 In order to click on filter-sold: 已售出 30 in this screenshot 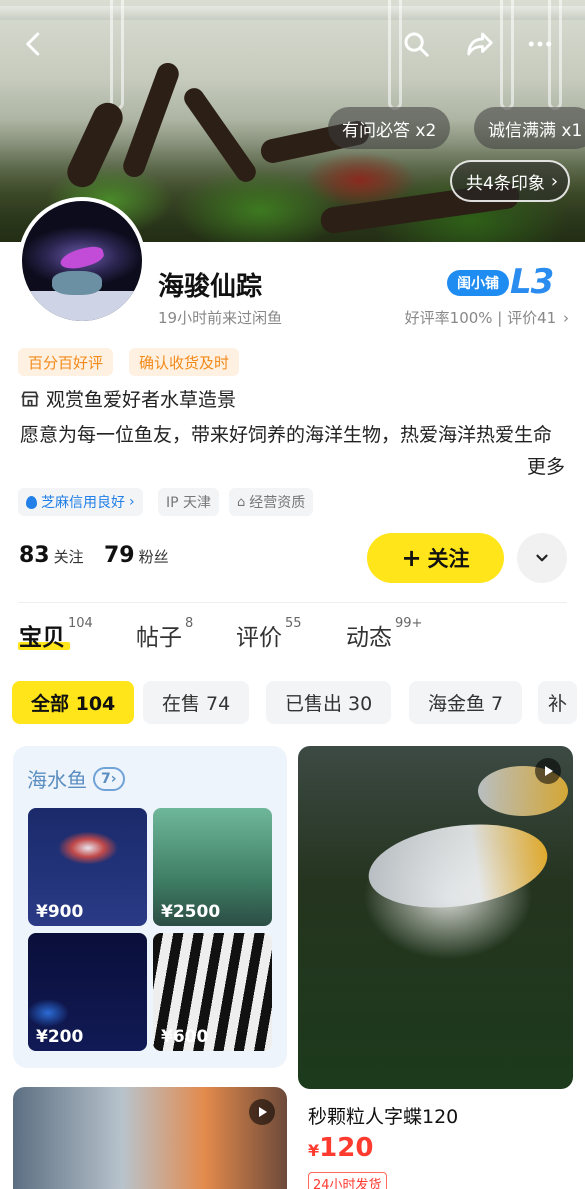, I will do `click(329, 702)`.